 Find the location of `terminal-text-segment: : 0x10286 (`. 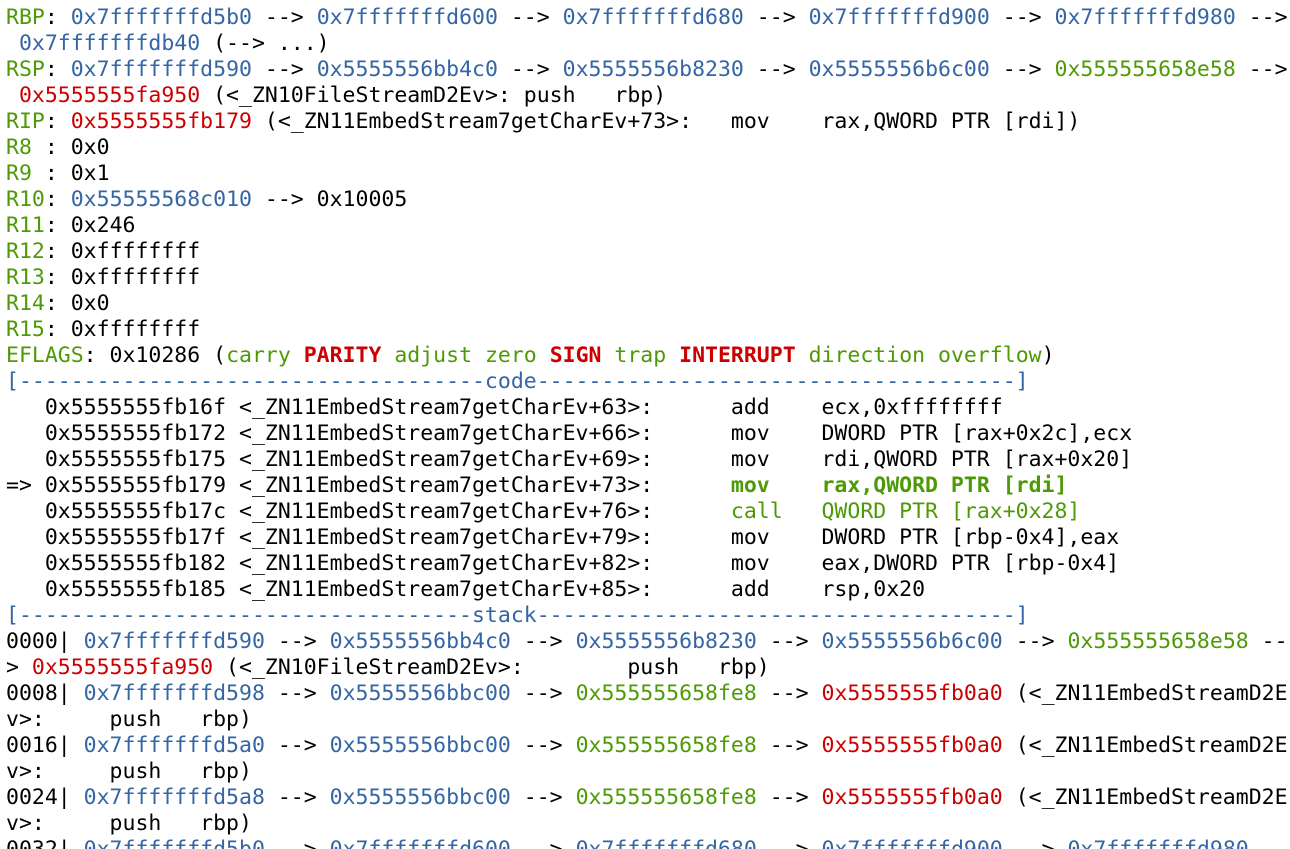

terminal-text-segment: : 0x10286 ( is located at coordinates (155, 355).